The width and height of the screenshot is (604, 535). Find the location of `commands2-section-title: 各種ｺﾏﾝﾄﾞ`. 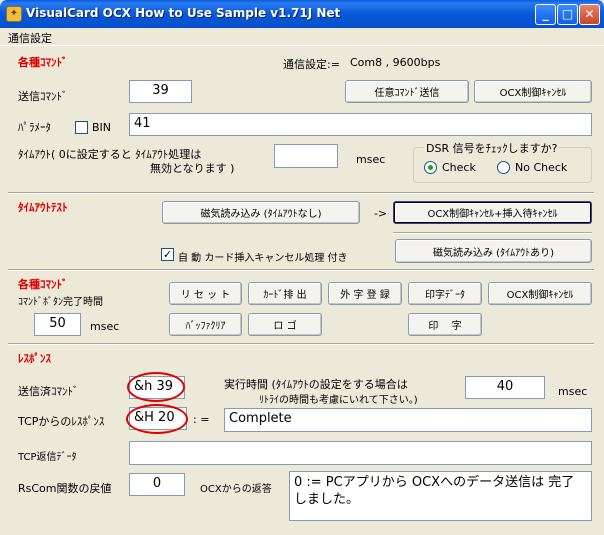

commands2-section-title: 各種ｺﾏﾝﾄﾞ is located at coordinates (43, 284).